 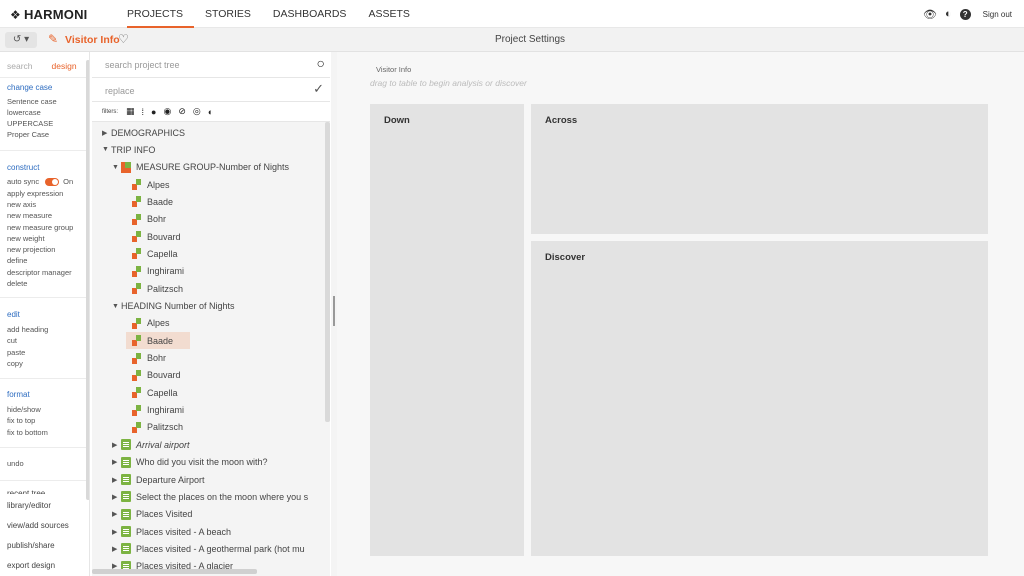 I want to click on nav-tab-projects: PROJECTS, so click(x=161, y=14).